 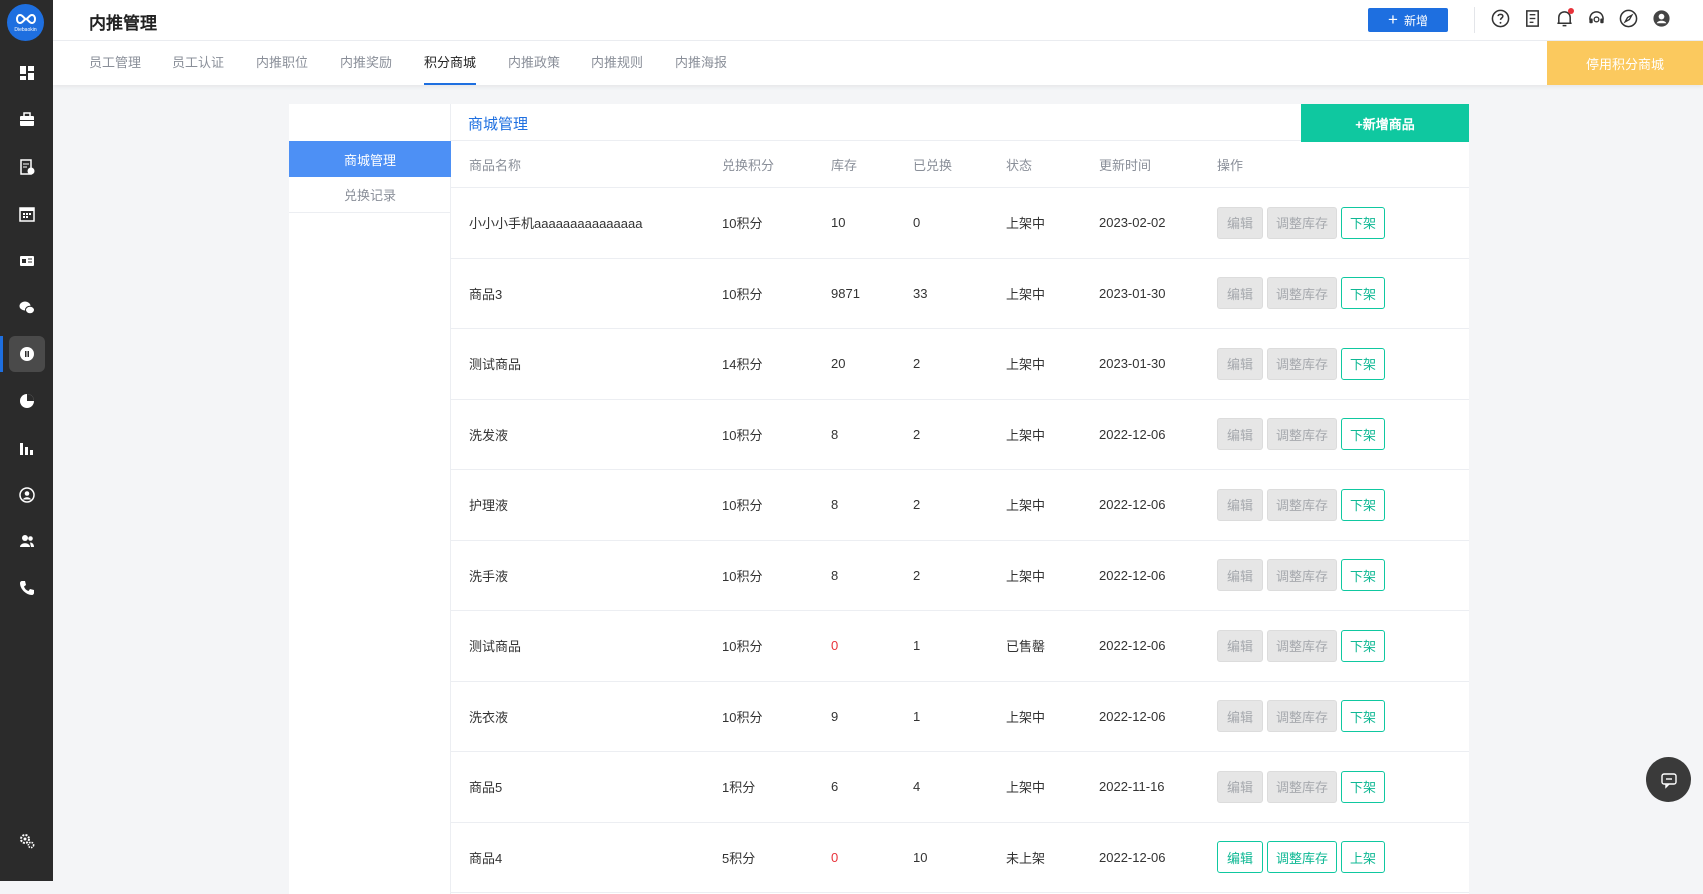 I want to click on tab-referral-rewards: 内推奖励, so click(x=366, y=63).